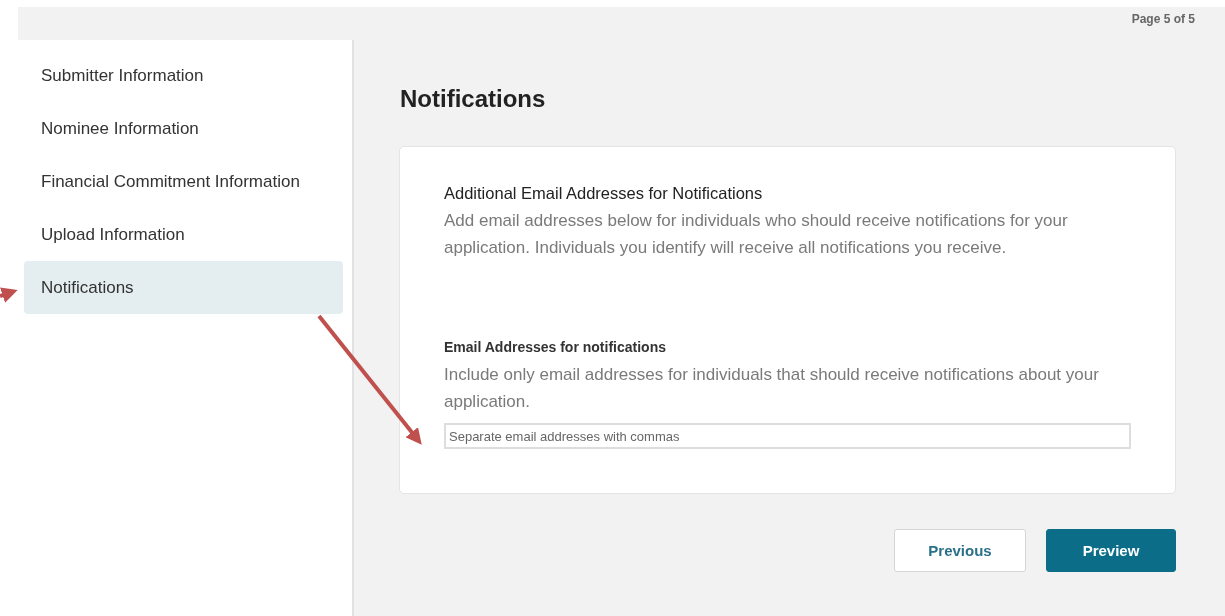 Image resolution: width=1225 pixels, height=616 pixels. Describe the element at coordinates (183, 128) in the screenshot. I see `sidebar-item: Nominee Information` at that location.